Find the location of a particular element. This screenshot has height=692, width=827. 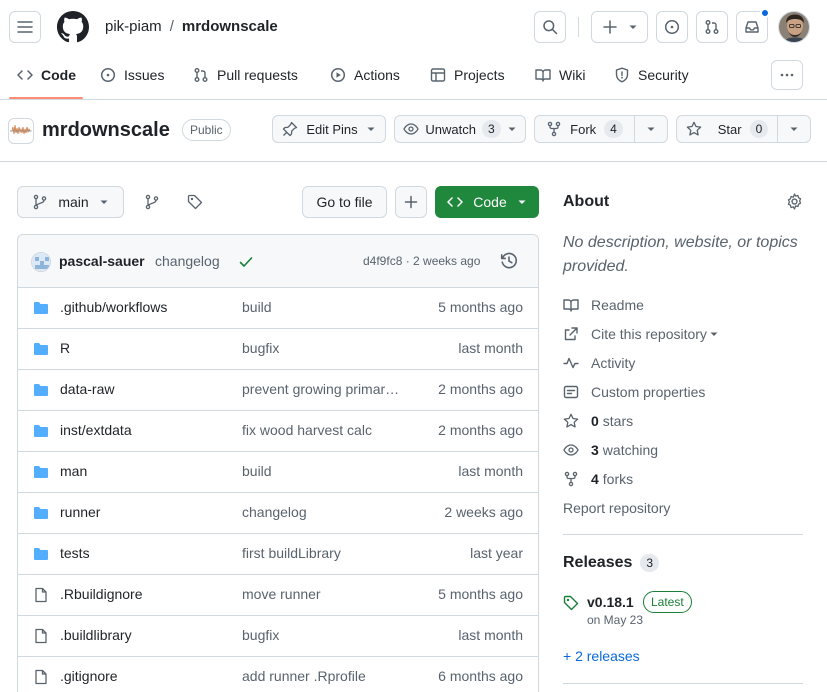

github-logo is located at coordinates (73, 27).